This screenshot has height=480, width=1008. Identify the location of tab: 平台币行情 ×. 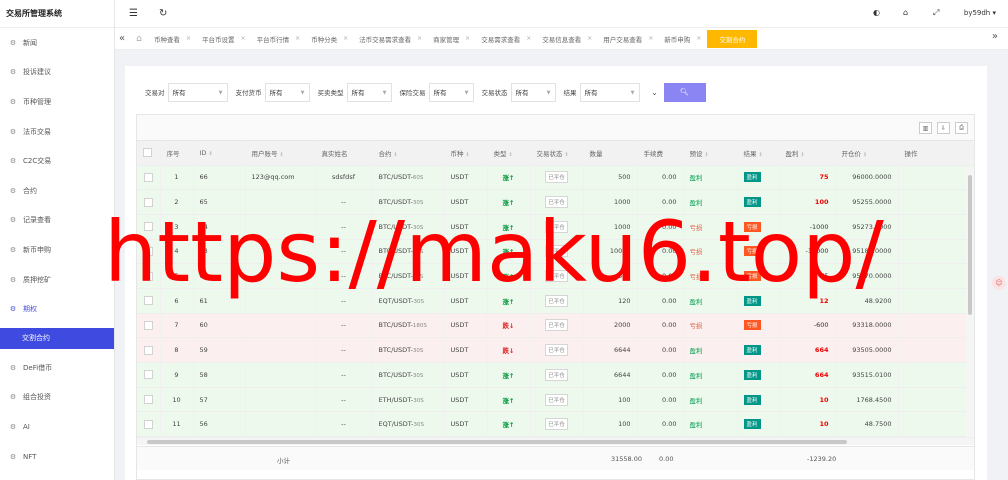
(279, 39).